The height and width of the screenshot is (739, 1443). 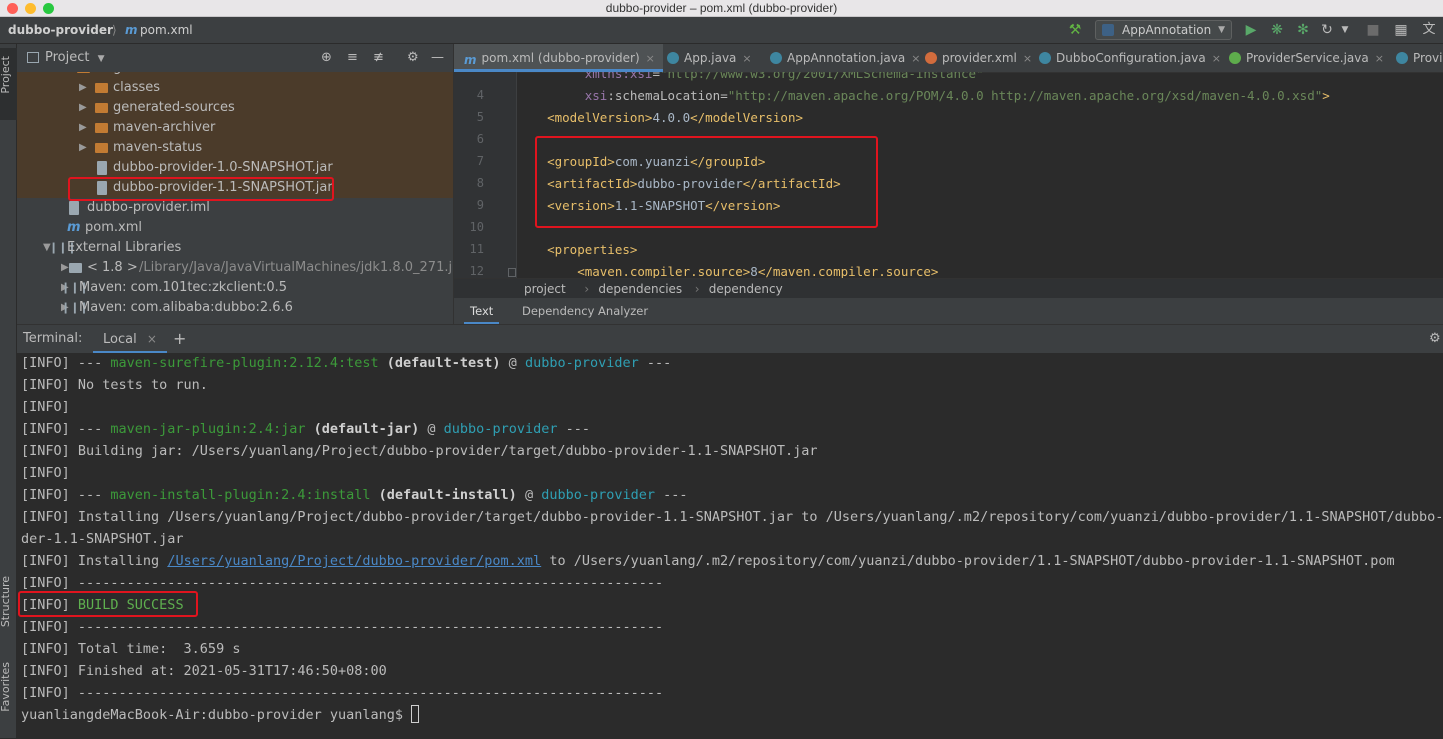 I want to click on code-token: <modelVersion>, so click(x=585, y=117).